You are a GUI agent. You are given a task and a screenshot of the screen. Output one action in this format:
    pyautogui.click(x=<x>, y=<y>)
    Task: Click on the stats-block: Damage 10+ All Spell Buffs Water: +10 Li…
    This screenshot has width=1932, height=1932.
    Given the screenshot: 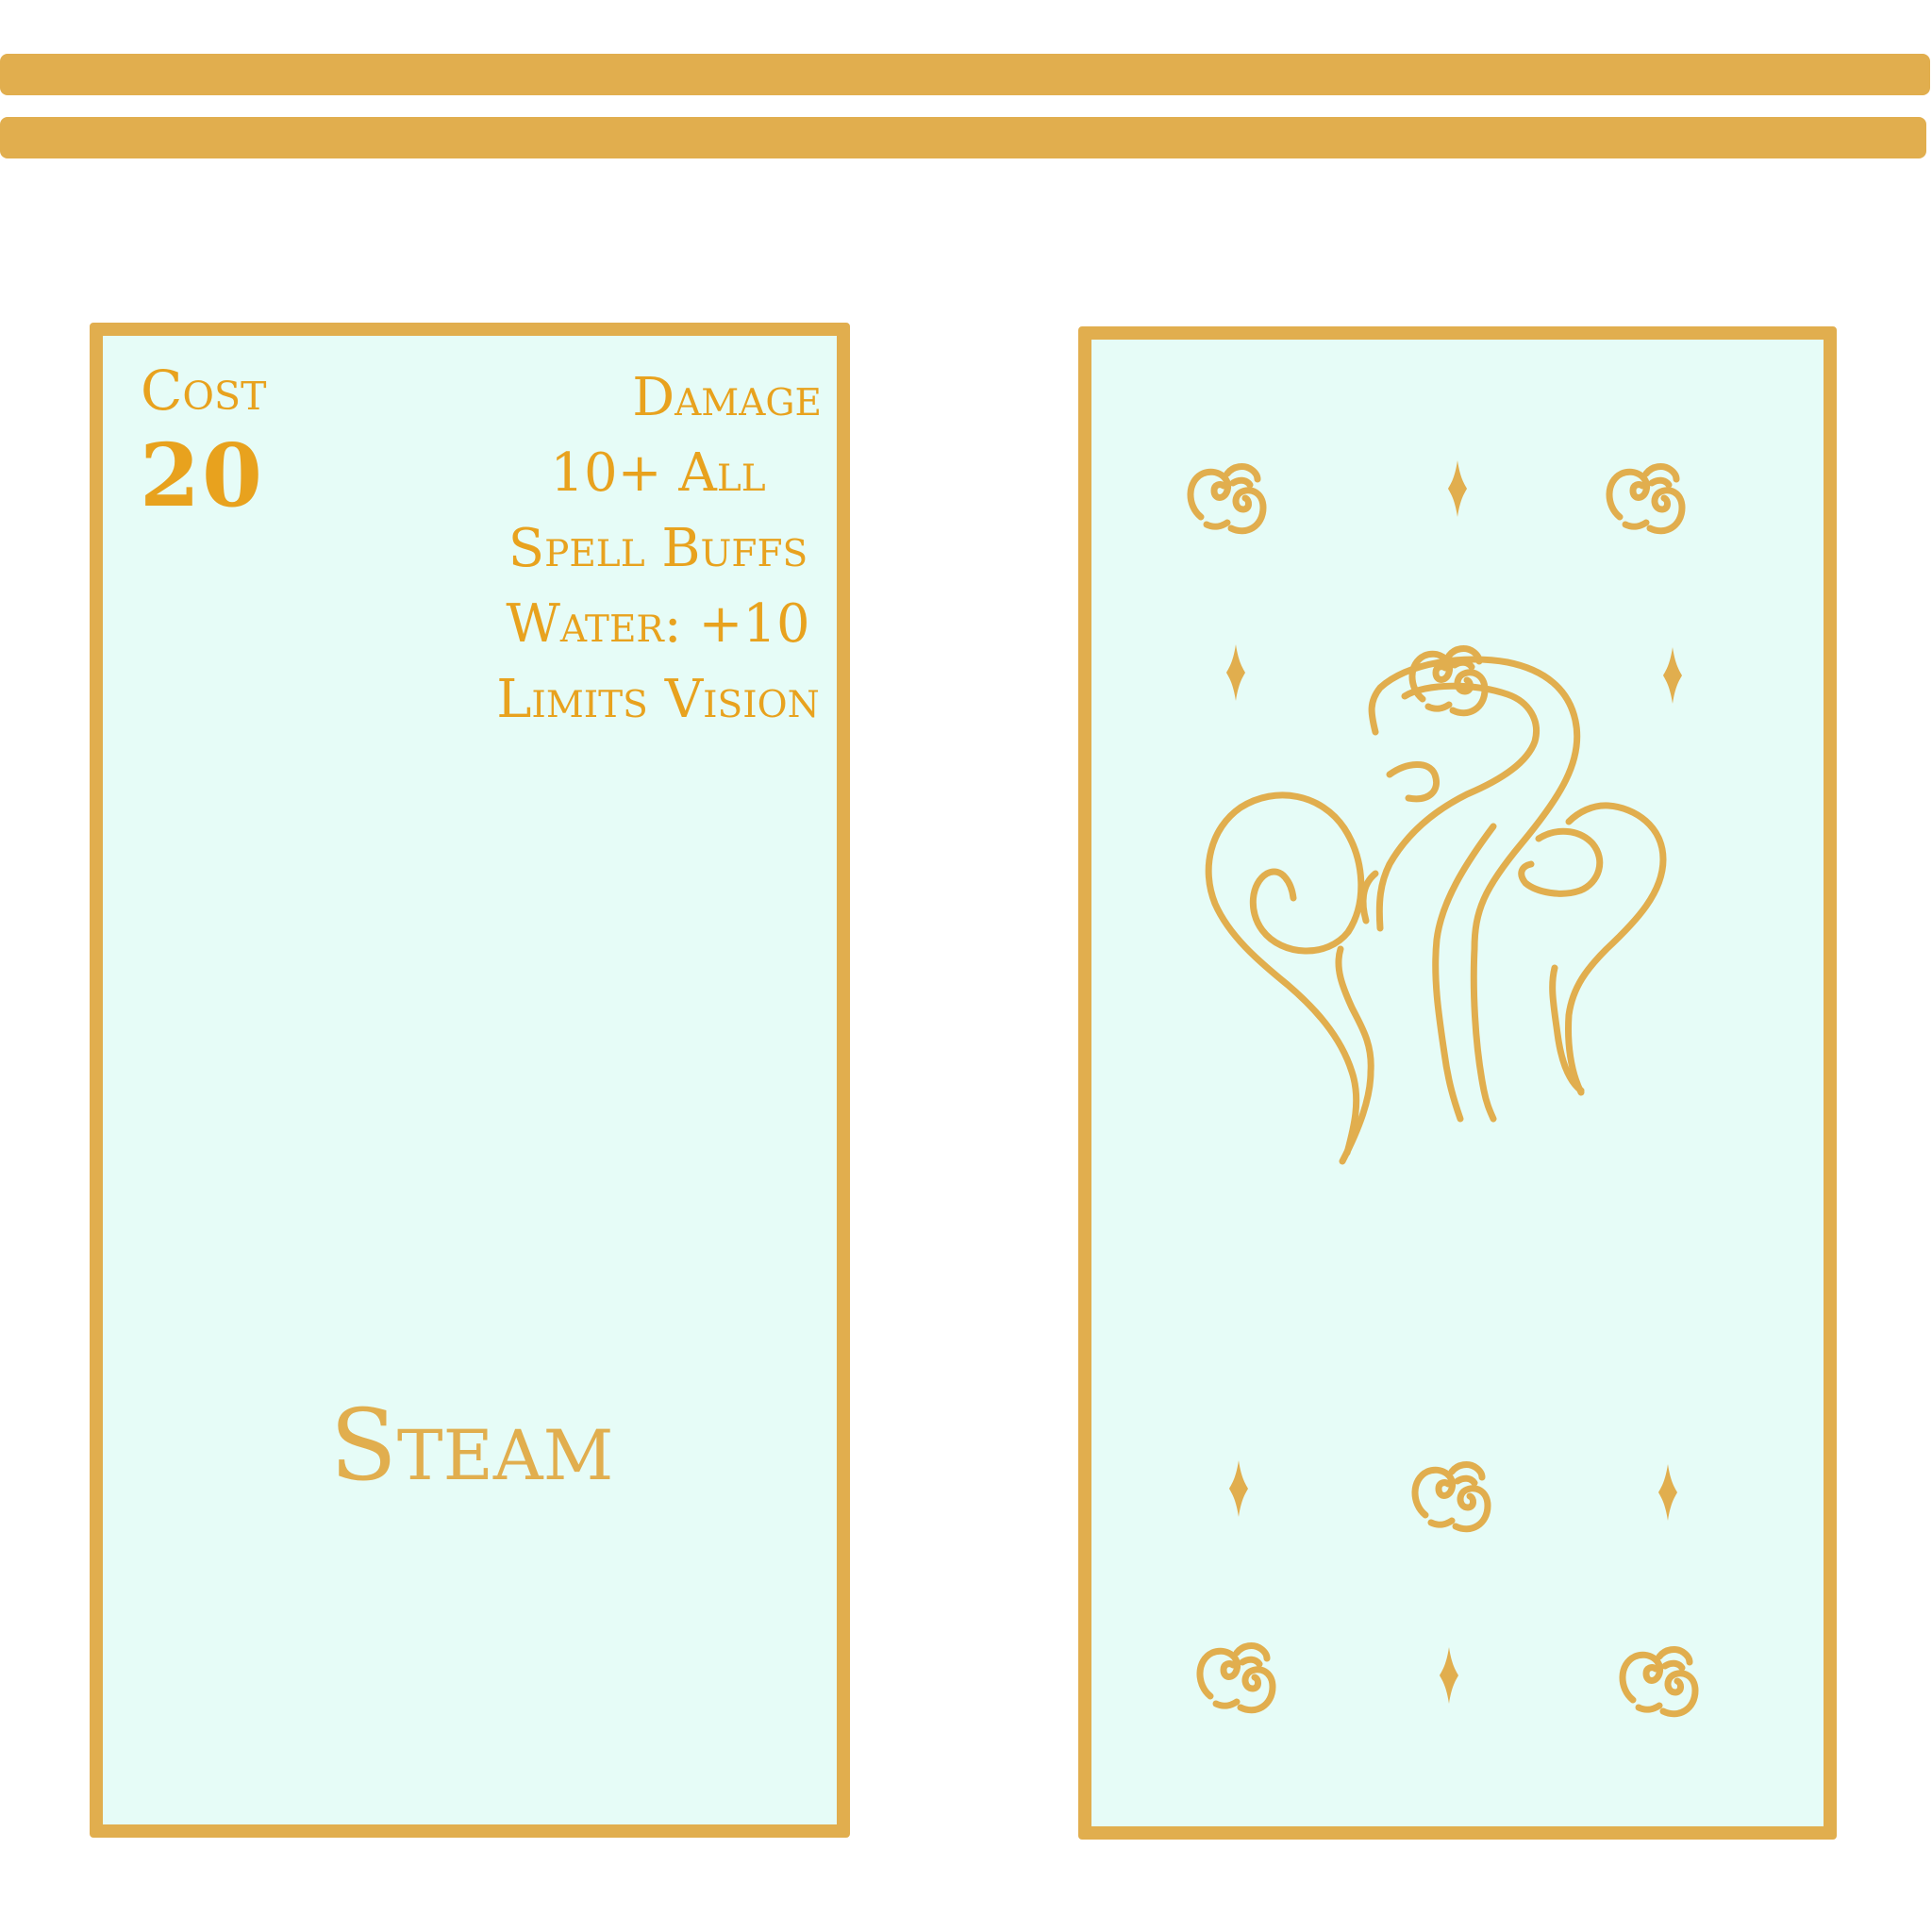 What is the action you would take?
    pyautogui.click(x=658, y=549)
    